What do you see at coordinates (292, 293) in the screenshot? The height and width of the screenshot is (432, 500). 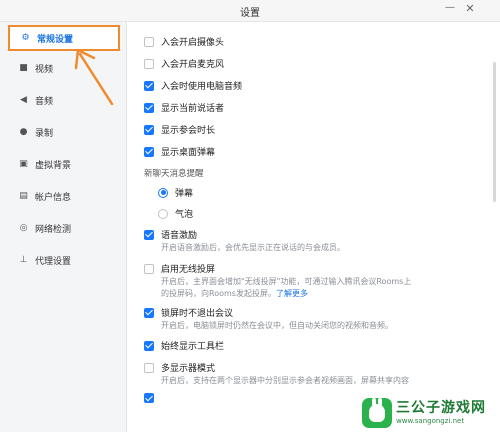 I see `learn-more-link: 了解更多` at bounding box center [292, 293].